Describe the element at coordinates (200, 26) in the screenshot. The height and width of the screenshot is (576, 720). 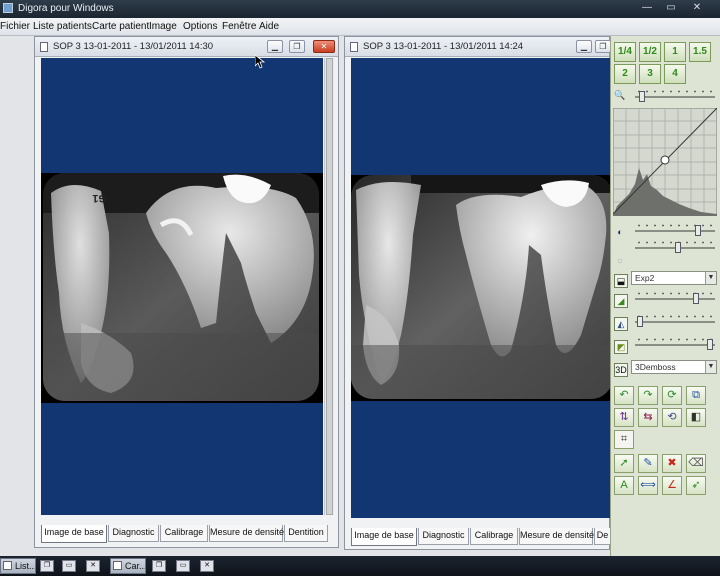
I see `menu-options: Options` at that location.